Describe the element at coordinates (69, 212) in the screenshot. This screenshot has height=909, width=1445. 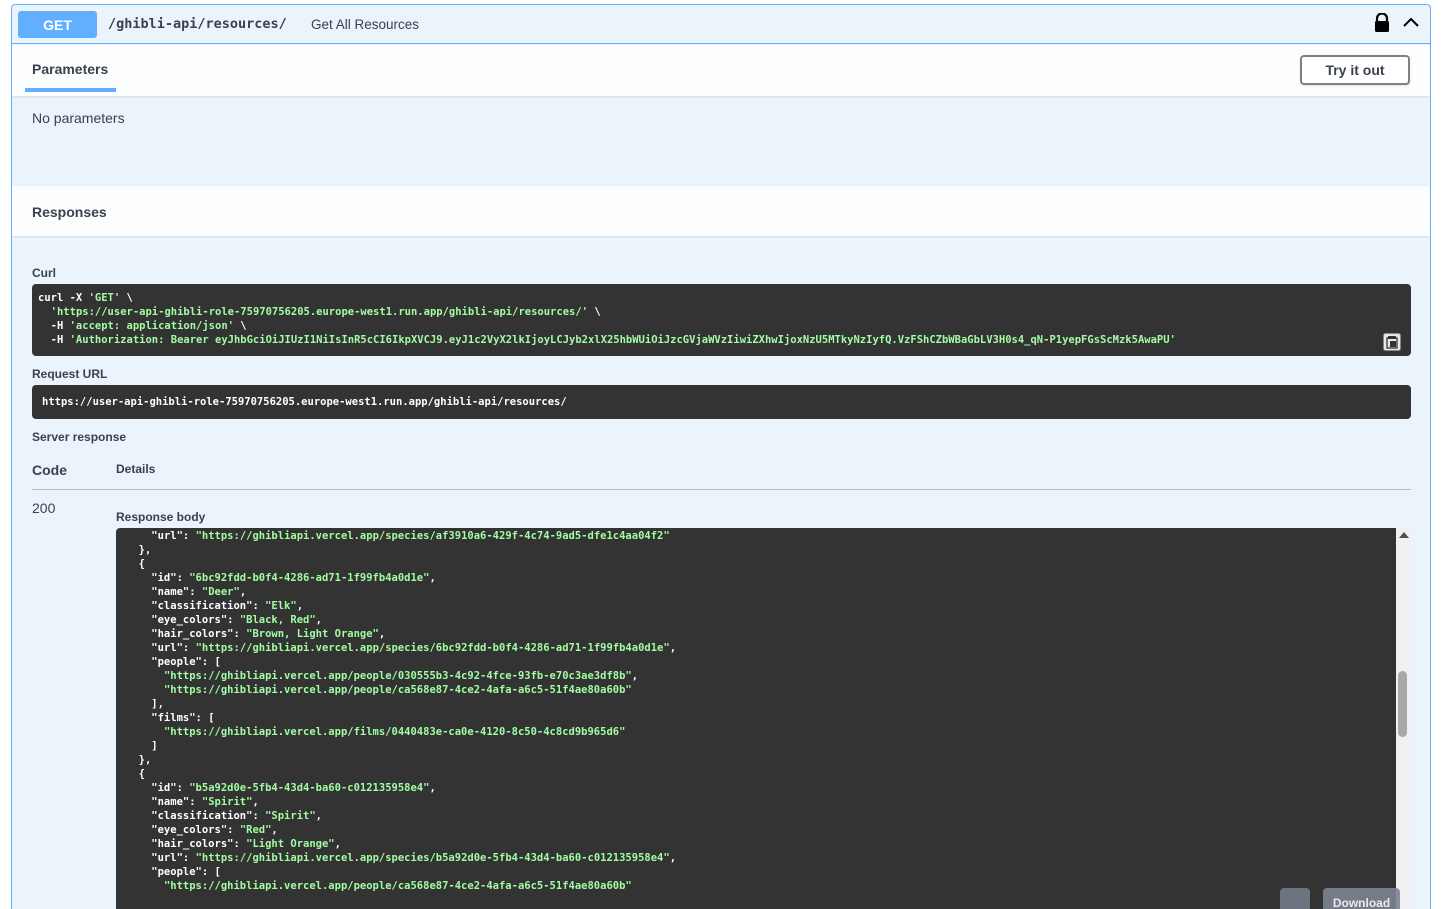
I see `responses-title: Responses` at that location.